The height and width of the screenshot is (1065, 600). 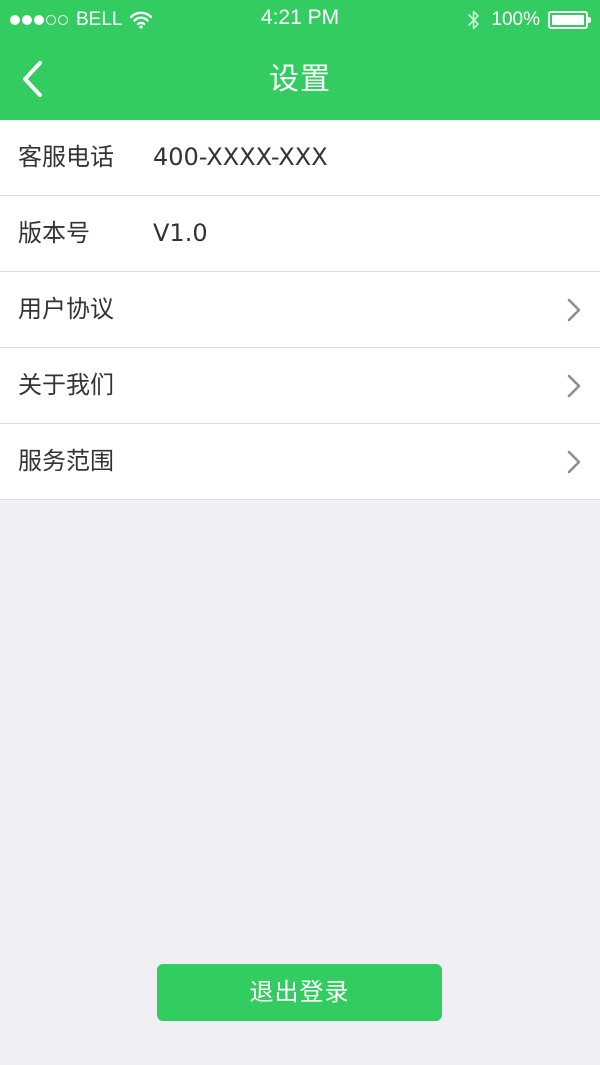 I want to click on row-label: 服务范围, so click(x=66, y=461).